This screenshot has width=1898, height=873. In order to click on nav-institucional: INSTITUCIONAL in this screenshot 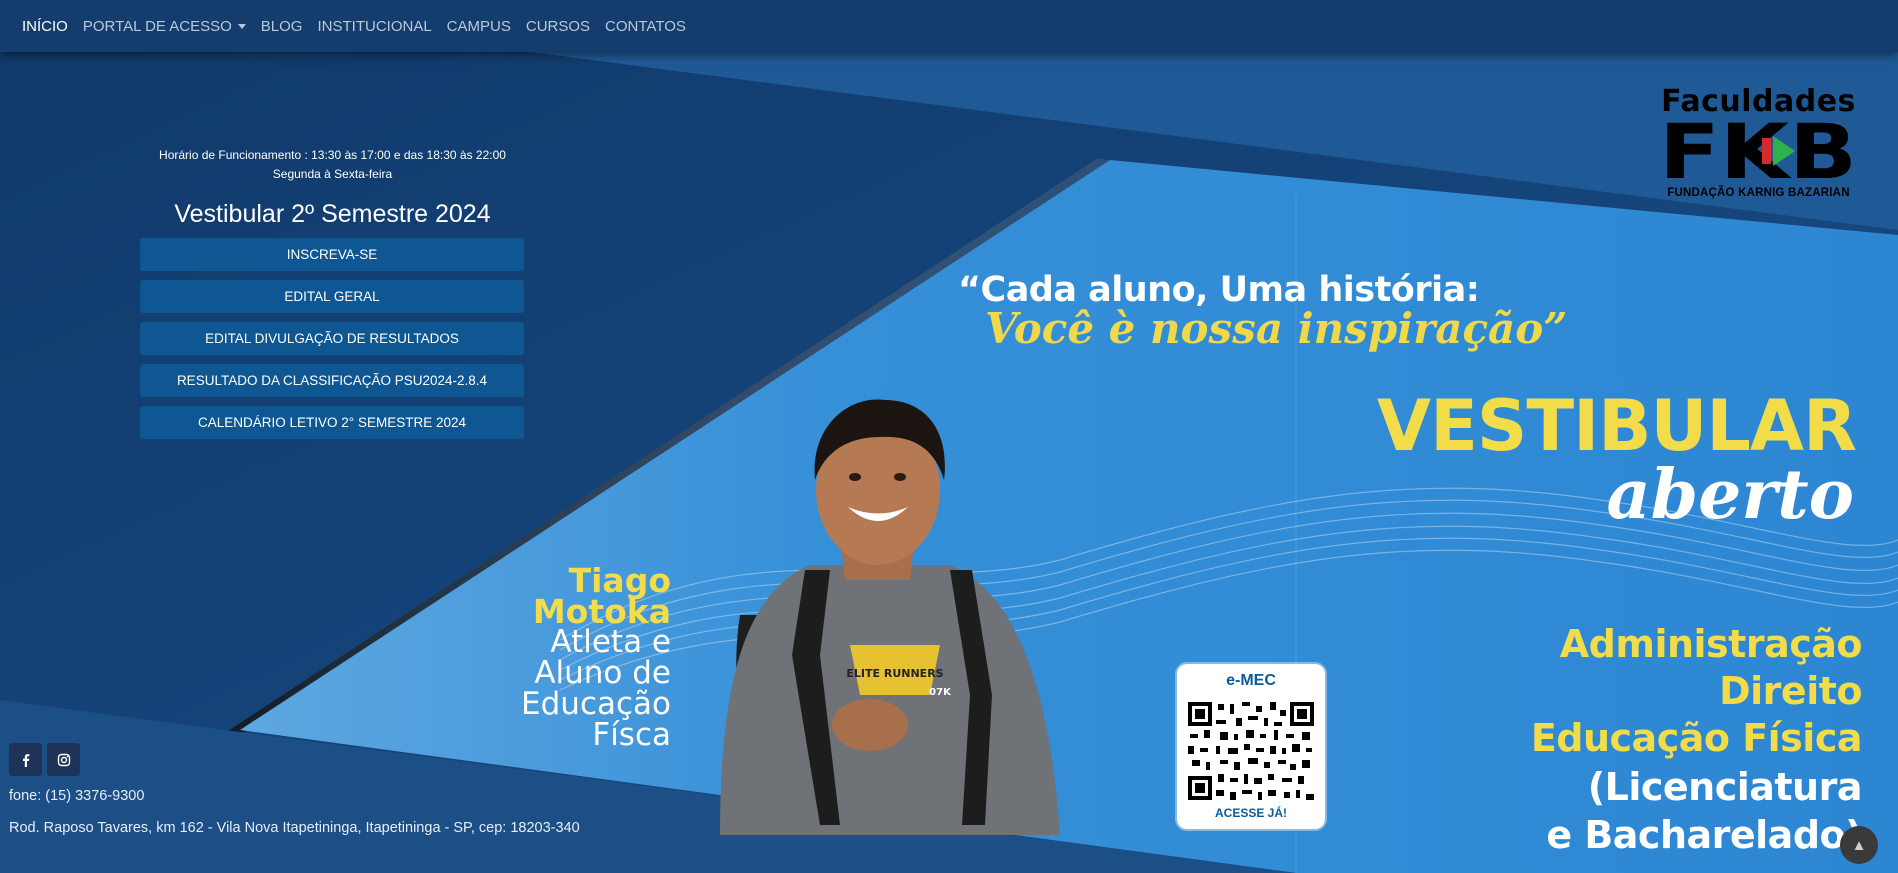, I will do `click(374, 26)`.